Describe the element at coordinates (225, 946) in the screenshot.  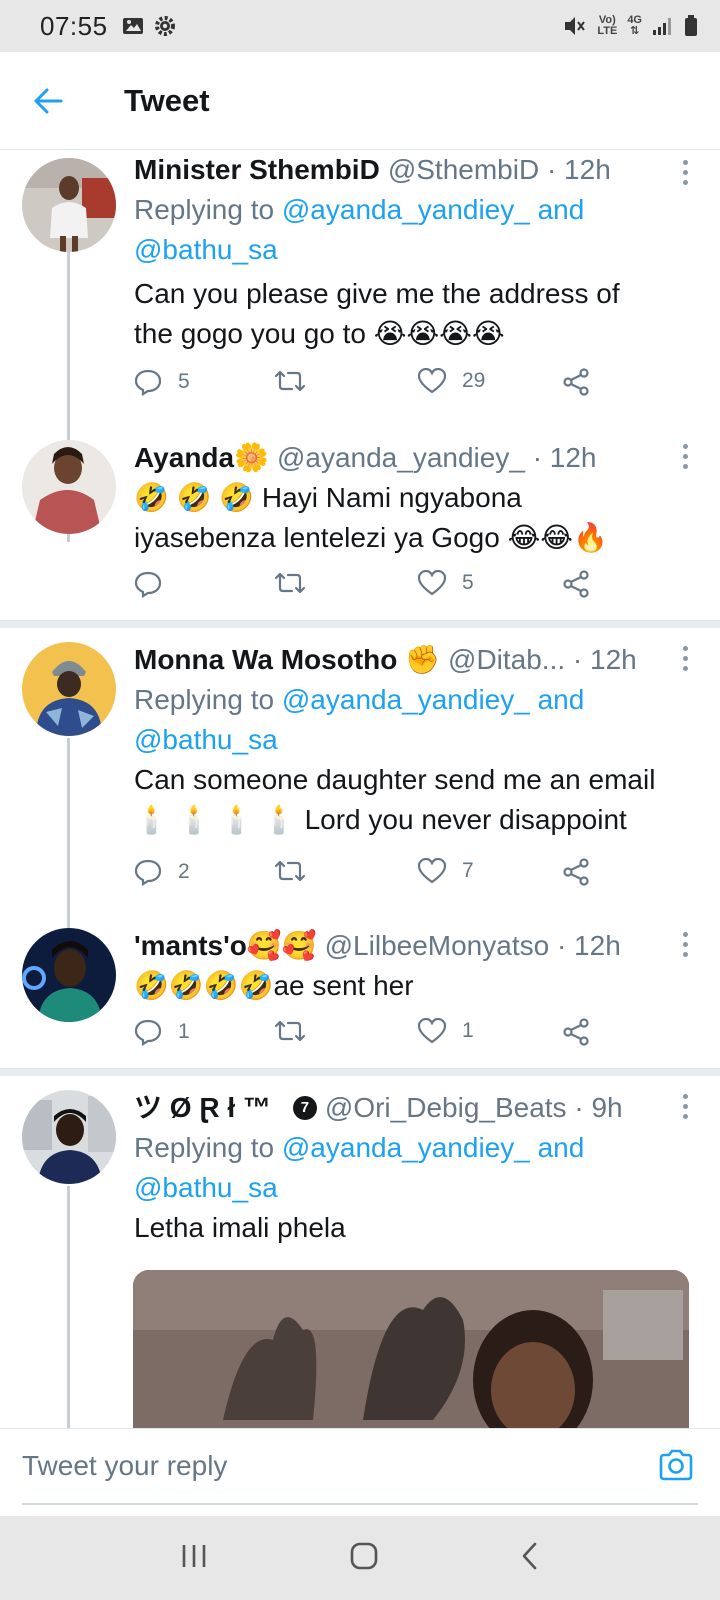
I see `display-name: 'mants'o🥰🥰` at that location.